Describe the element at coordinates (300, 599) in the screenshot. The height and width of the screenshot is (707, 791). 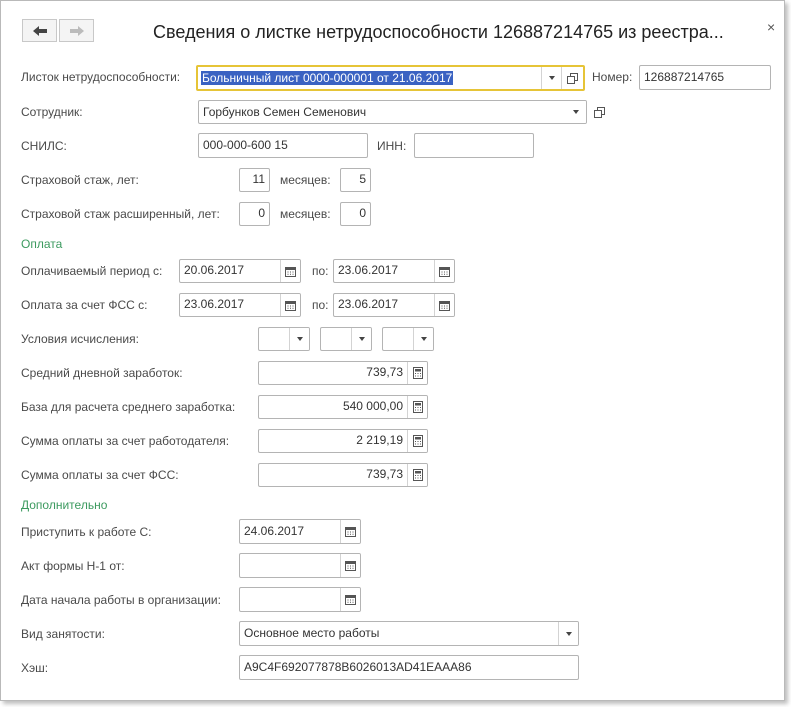
I see `start-date-field: . .` at that location.